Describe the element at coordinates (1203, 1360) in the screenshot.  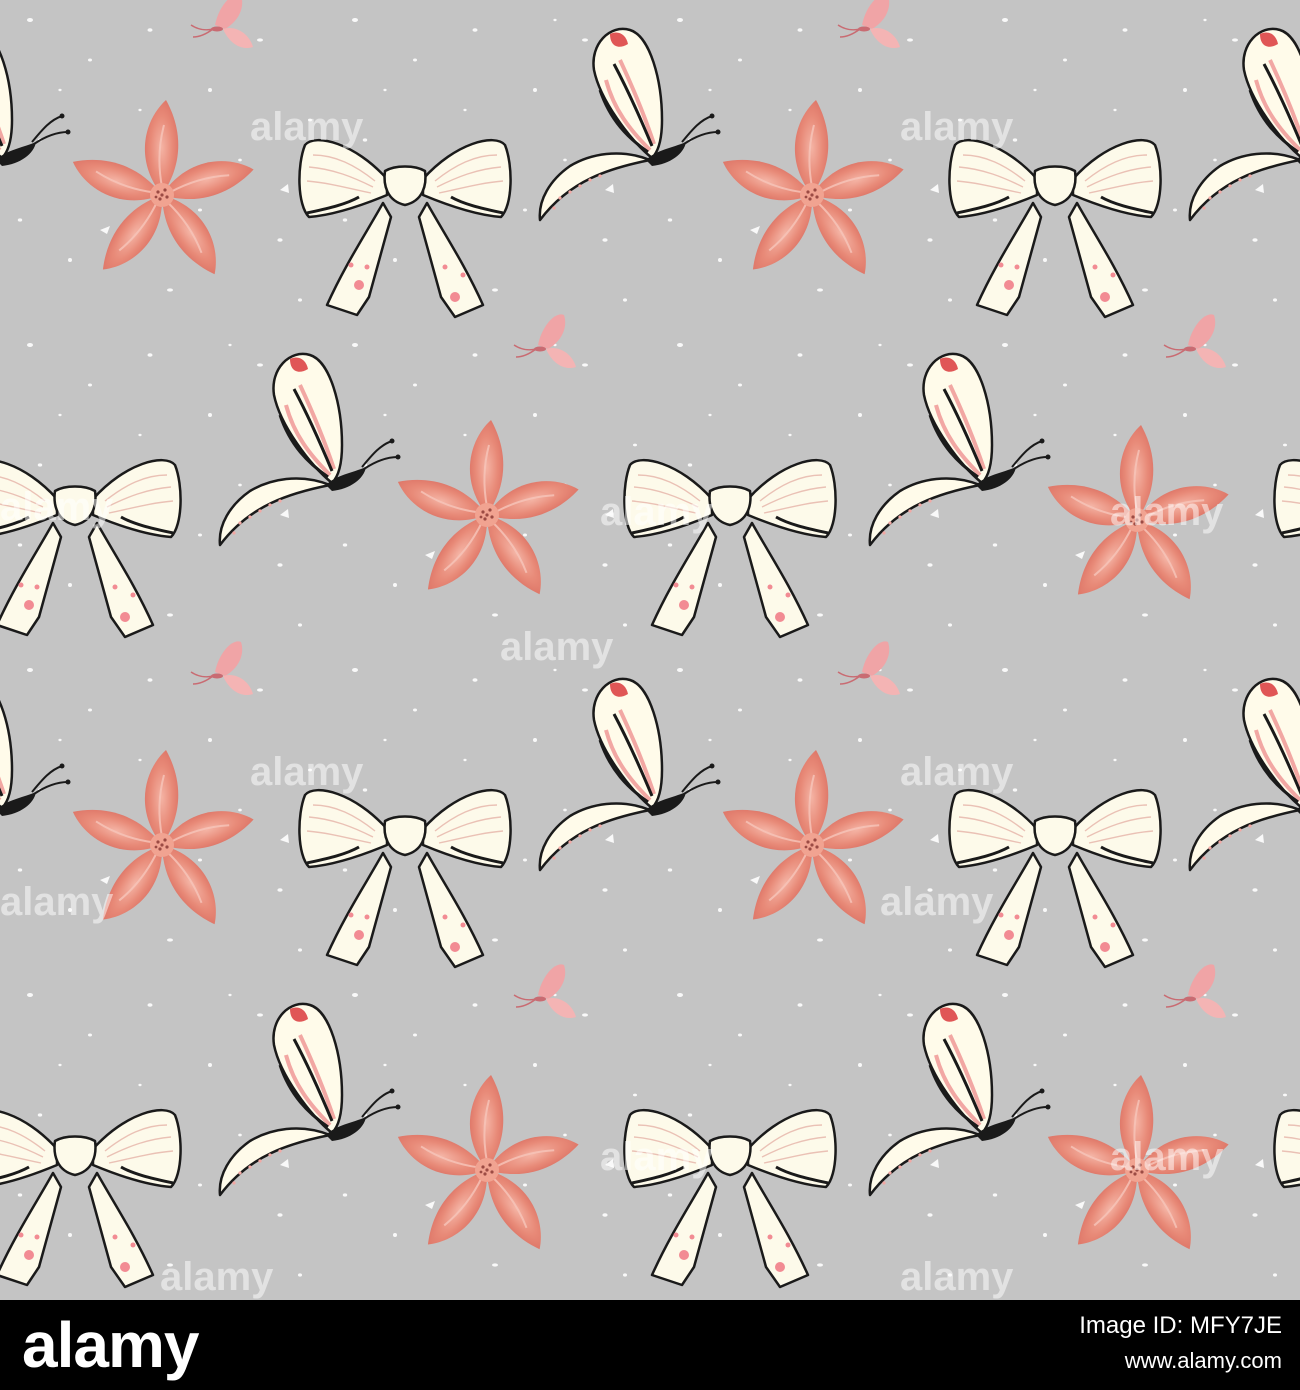
I see `site-url: www.alamy.com` at that location.